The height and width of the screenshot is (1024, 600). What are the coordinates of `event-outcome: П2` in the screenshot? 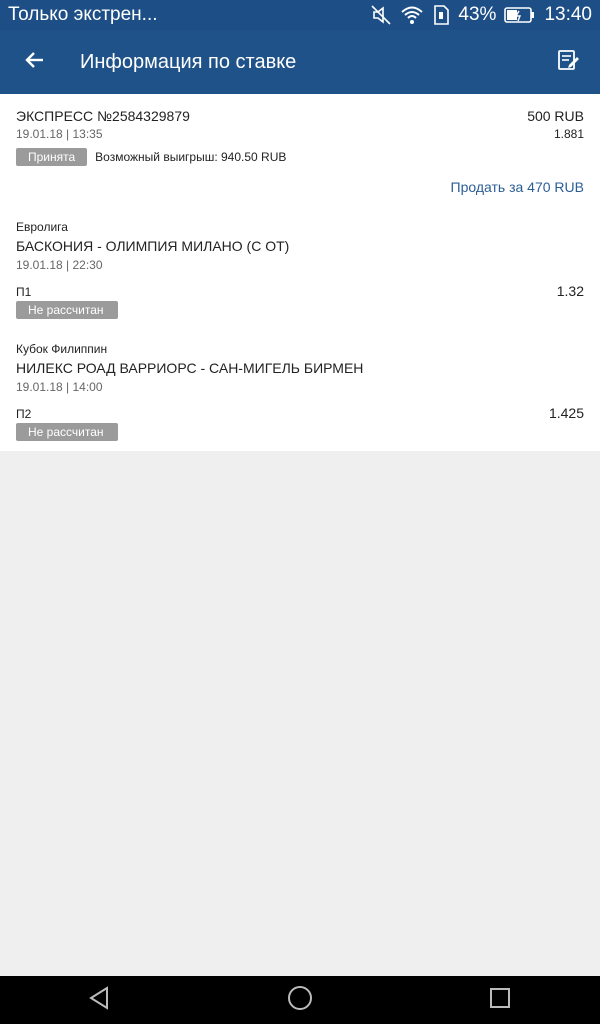 It's located at (24, 414).